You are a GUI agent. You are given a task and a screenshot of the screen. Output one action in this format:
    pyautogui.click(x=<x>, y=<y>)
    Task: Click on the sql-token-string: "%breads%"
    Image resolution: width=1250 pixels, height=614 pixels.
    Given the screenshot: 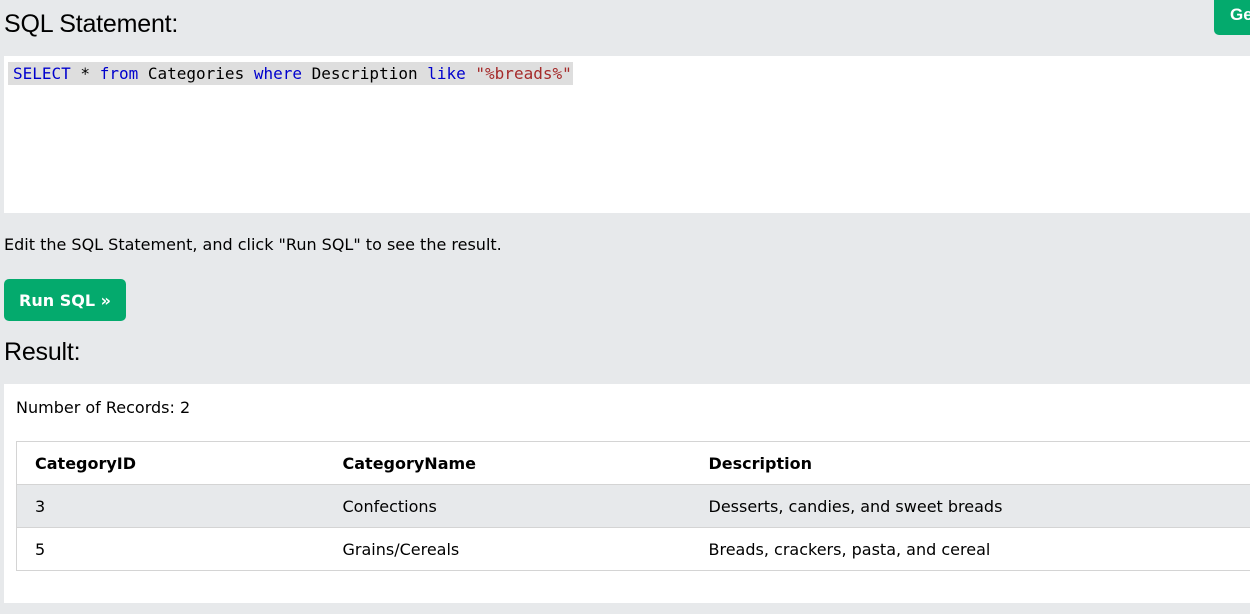 What is the action you would take?
    pyautogui.click(x=523, y=73)
    